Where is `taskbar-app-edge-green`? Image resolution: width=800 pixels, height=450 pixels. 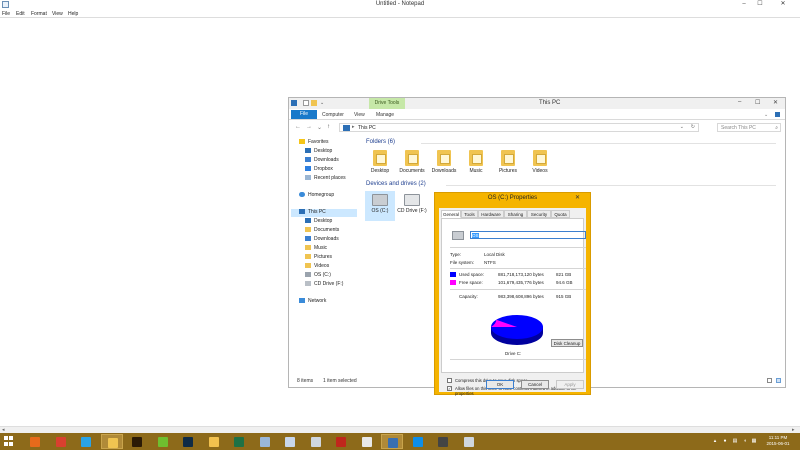 taskbar-app-edge-green is located at coordinates (163, 441).